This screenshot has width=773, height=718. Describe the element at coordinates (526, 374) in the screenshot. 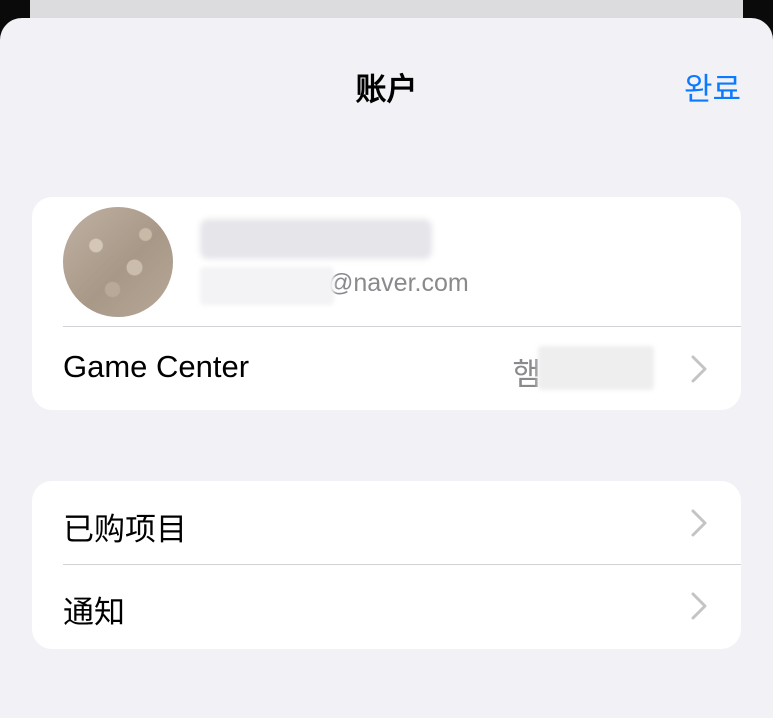

I see `game-center-nickname: 햄` at that location.